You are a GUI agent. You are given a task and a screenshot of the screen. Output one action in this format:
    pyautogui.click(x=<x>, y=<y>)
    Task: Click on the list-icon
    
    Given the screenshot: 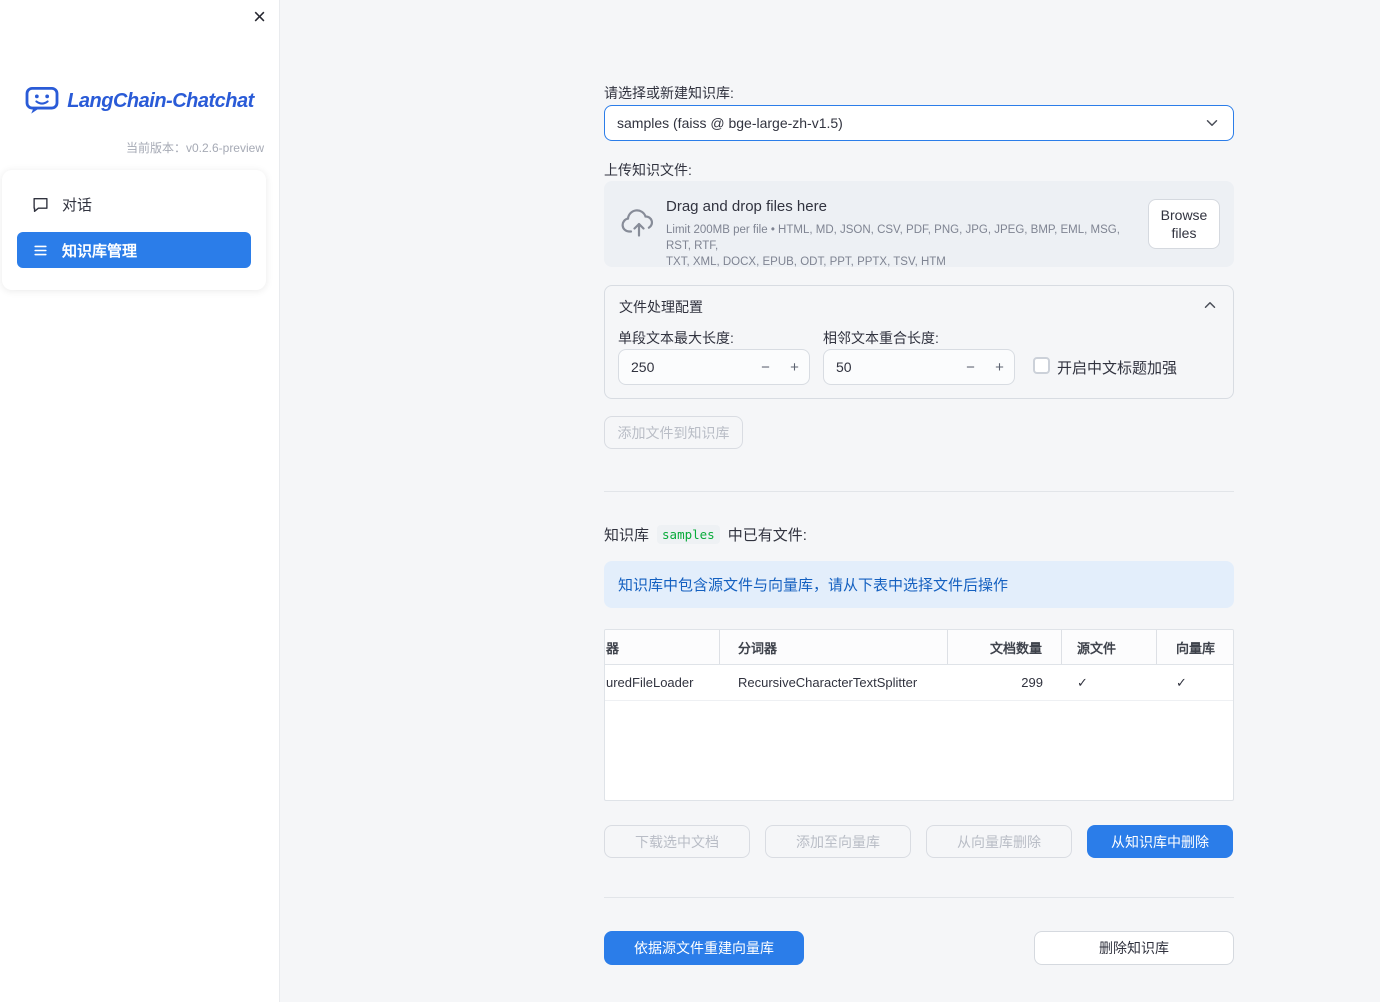 What is the action you would take?
    pyautogui.click(x=40, y=250)
    